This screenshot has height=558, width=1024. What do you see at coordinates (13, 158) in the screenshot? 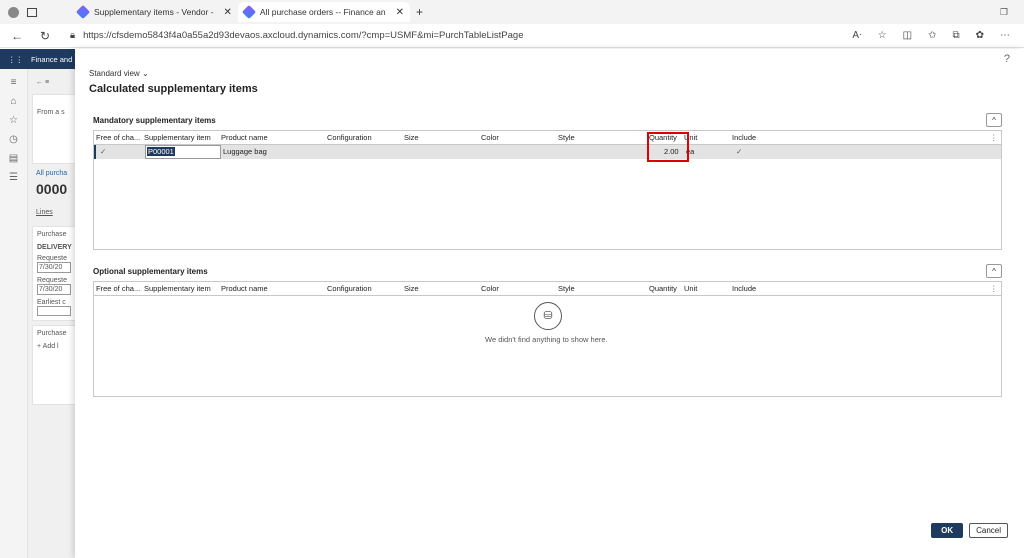
I see `workspace-icon: ▤` at bounding box center [13, 158].